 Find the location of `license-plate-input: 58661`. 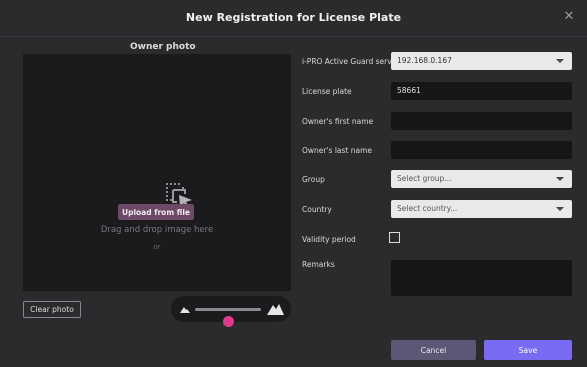

license-plate-input: 58661 is located at coordinates (481, 91).